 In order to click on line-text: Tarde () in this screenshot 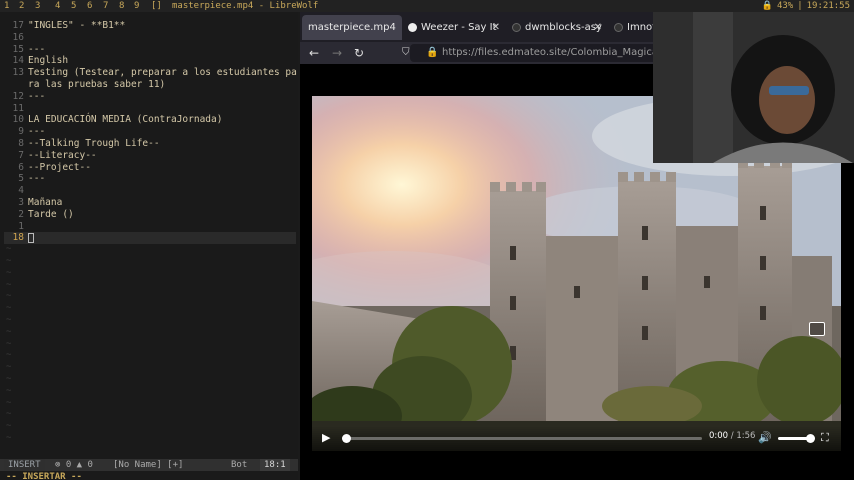, I will do `click(51, 214)`.